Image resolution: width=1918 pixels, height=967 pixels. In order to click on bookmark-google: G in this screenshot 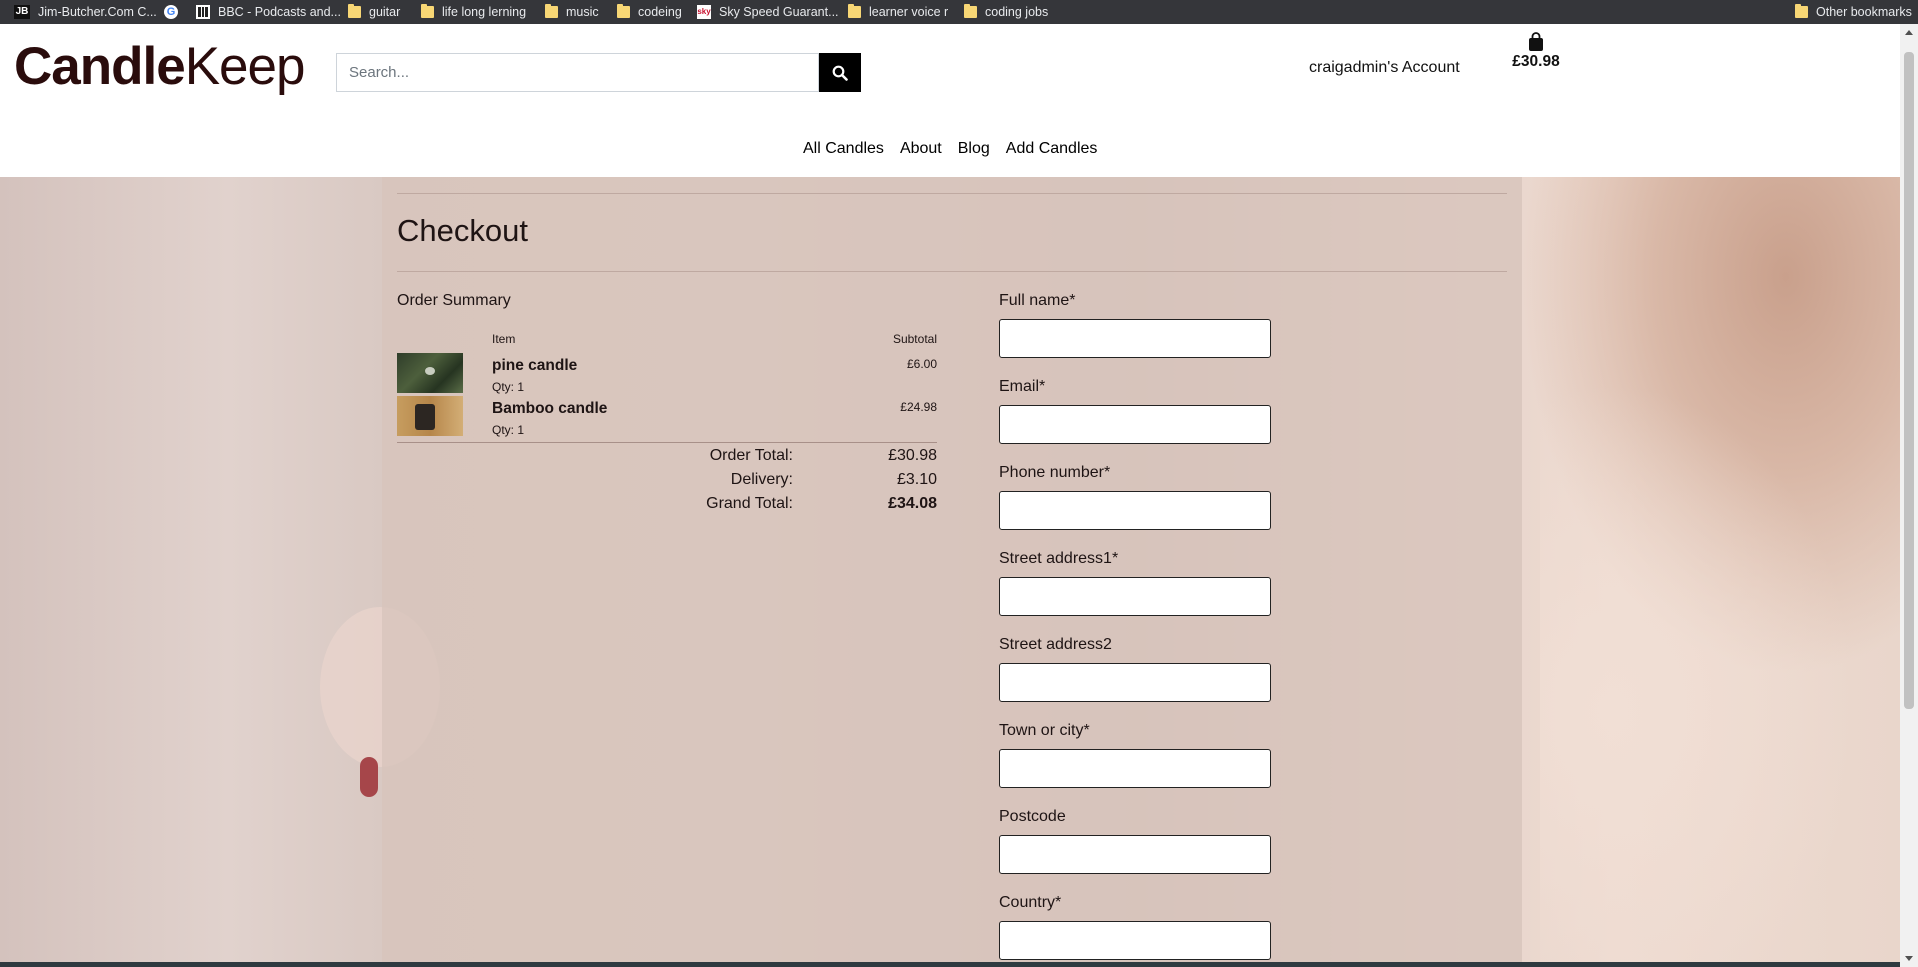, I will do `click(171, 12)`.